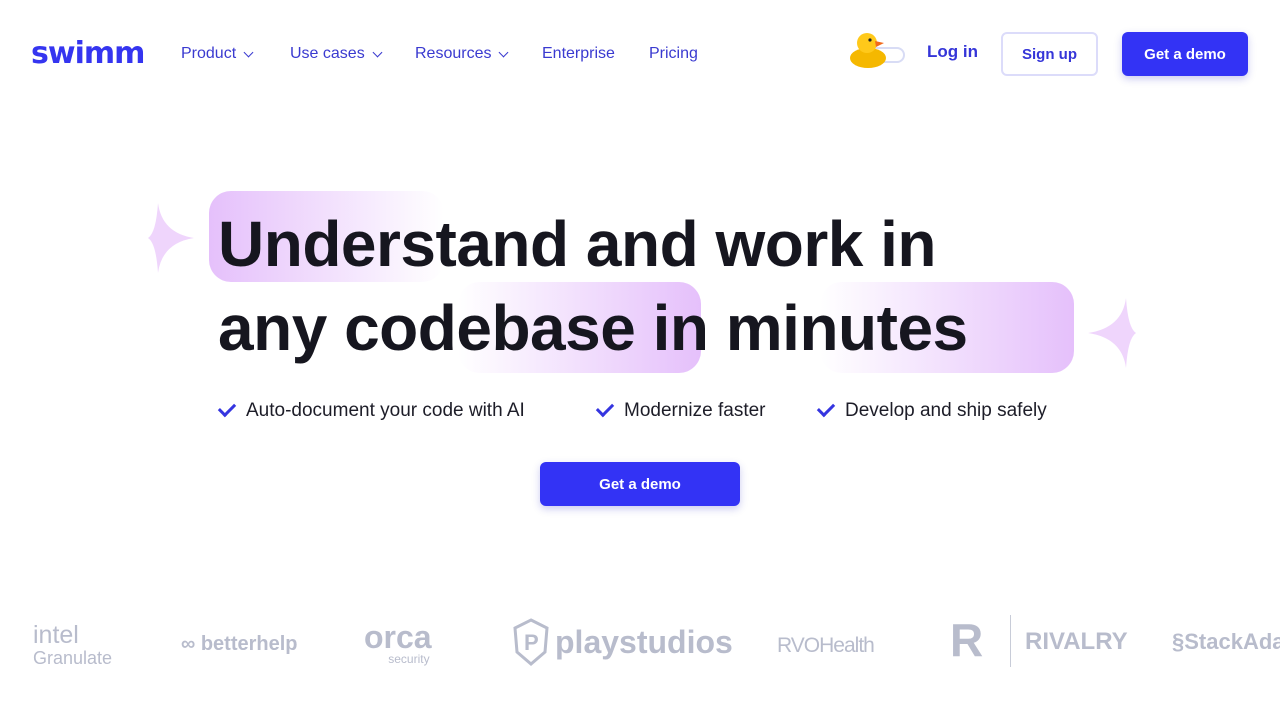  I want to click on nav-label: Product, so click(209, 53).